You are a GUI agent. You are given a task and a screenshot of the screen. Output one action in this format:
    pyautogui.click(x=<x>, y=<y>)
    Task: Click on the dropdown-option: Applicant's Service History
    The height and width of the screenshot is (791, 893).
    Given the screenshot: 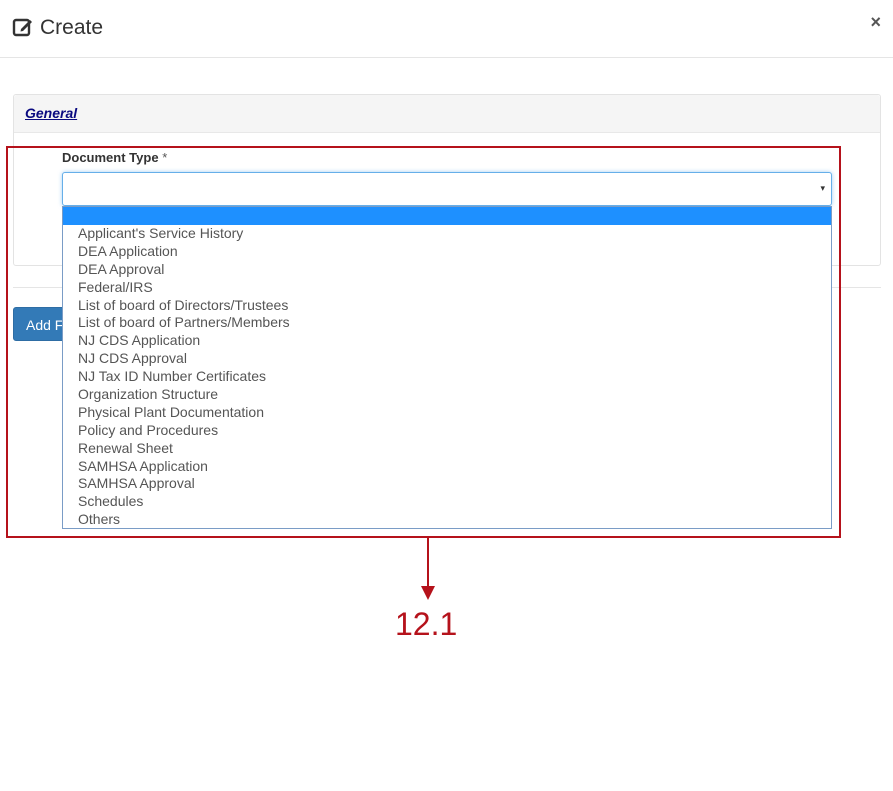 What is the action you would take?
    pyautogui.click(x=447, y=234)
    